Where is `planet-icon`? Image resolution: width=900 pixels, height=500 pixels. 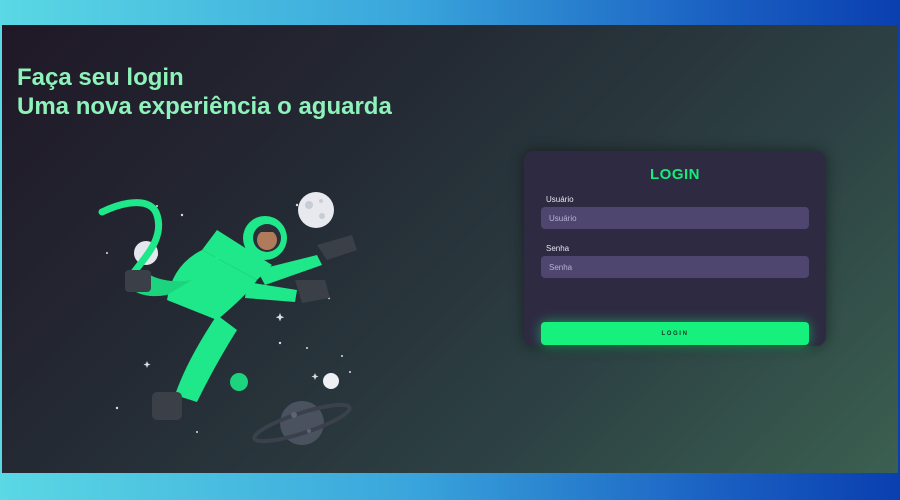
planet-icon is located at coordinates (302, 423).